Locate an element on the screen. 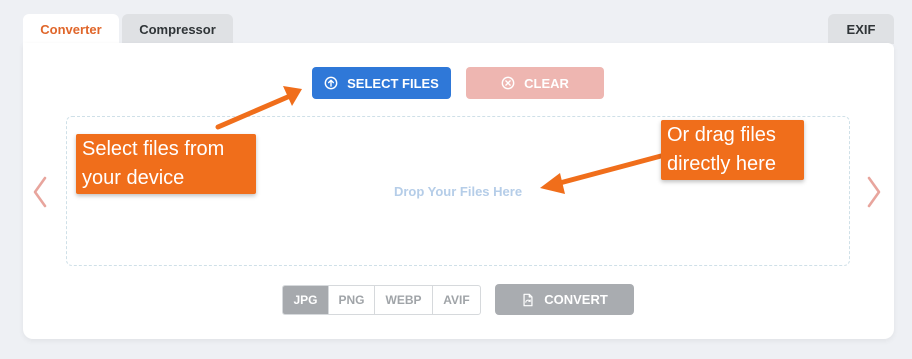 Image resolution: width=912 pixels, height=359 pixels. select-files-button: SELECT FILES is located at coordinates (381, 83).